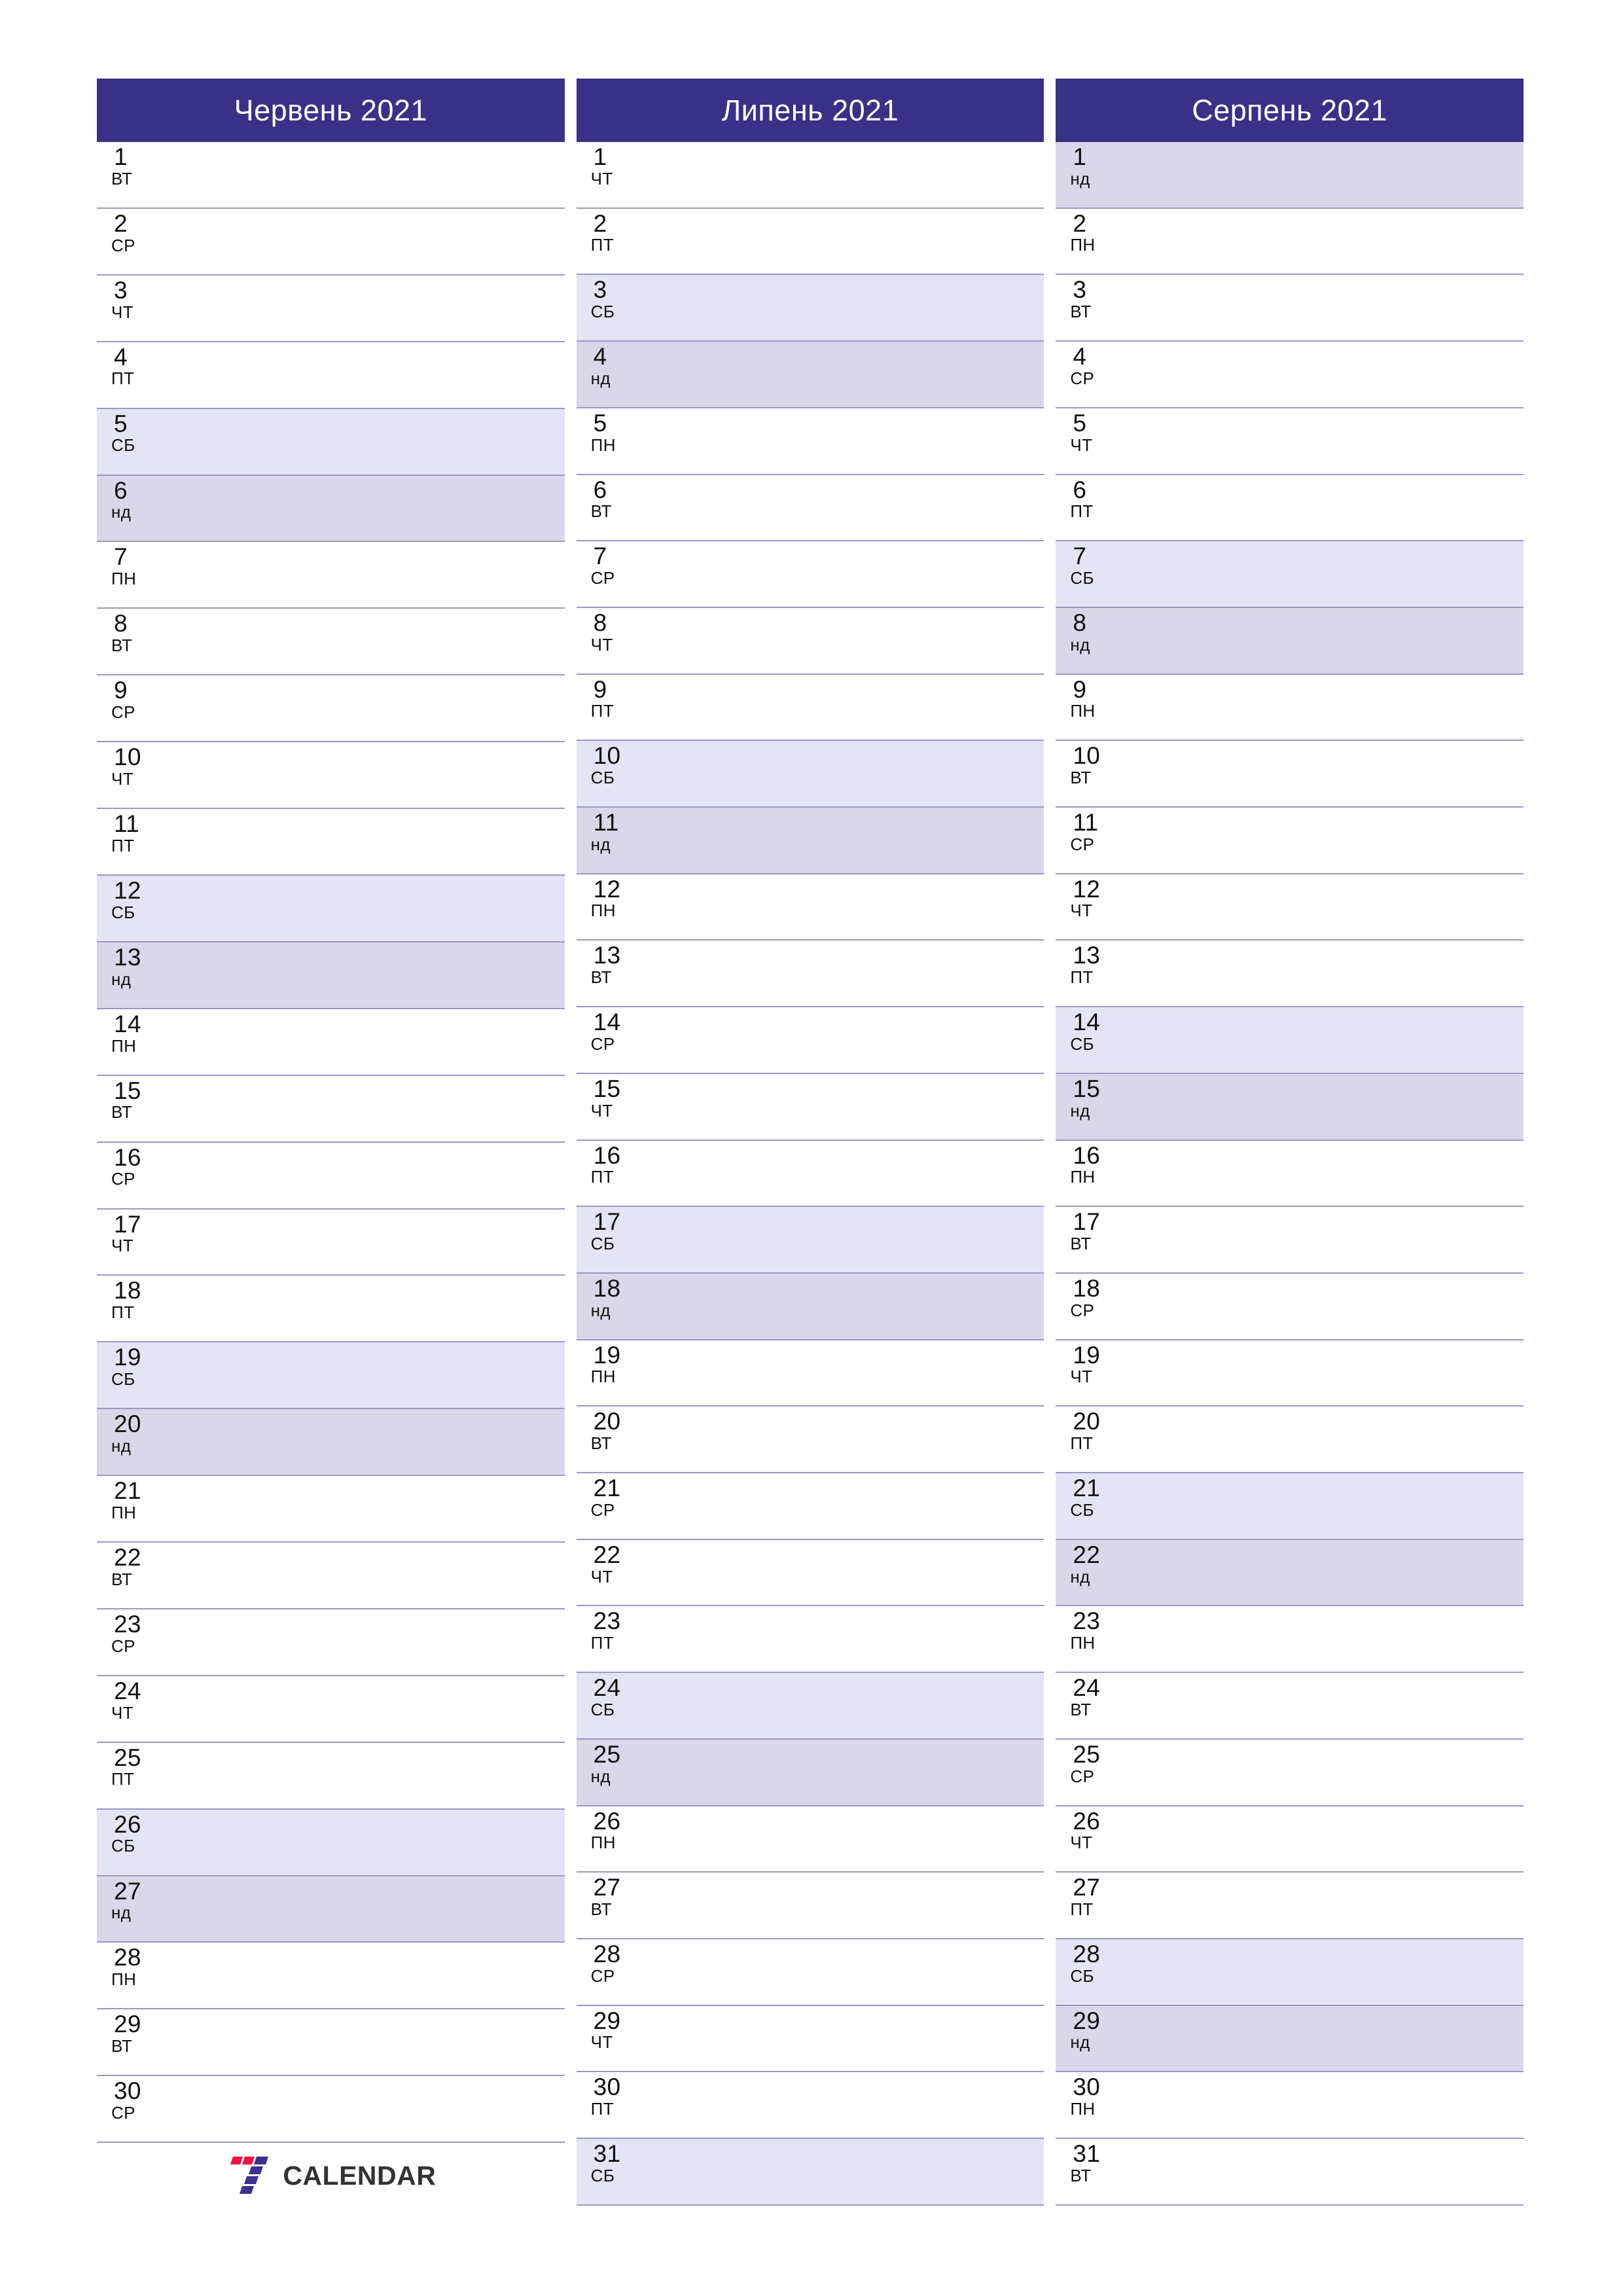  What do you see at coordinates (1290, 1440) in the screenshot?
I see `day-row: 20 ПТ` at bounding box center [1290, 1440].